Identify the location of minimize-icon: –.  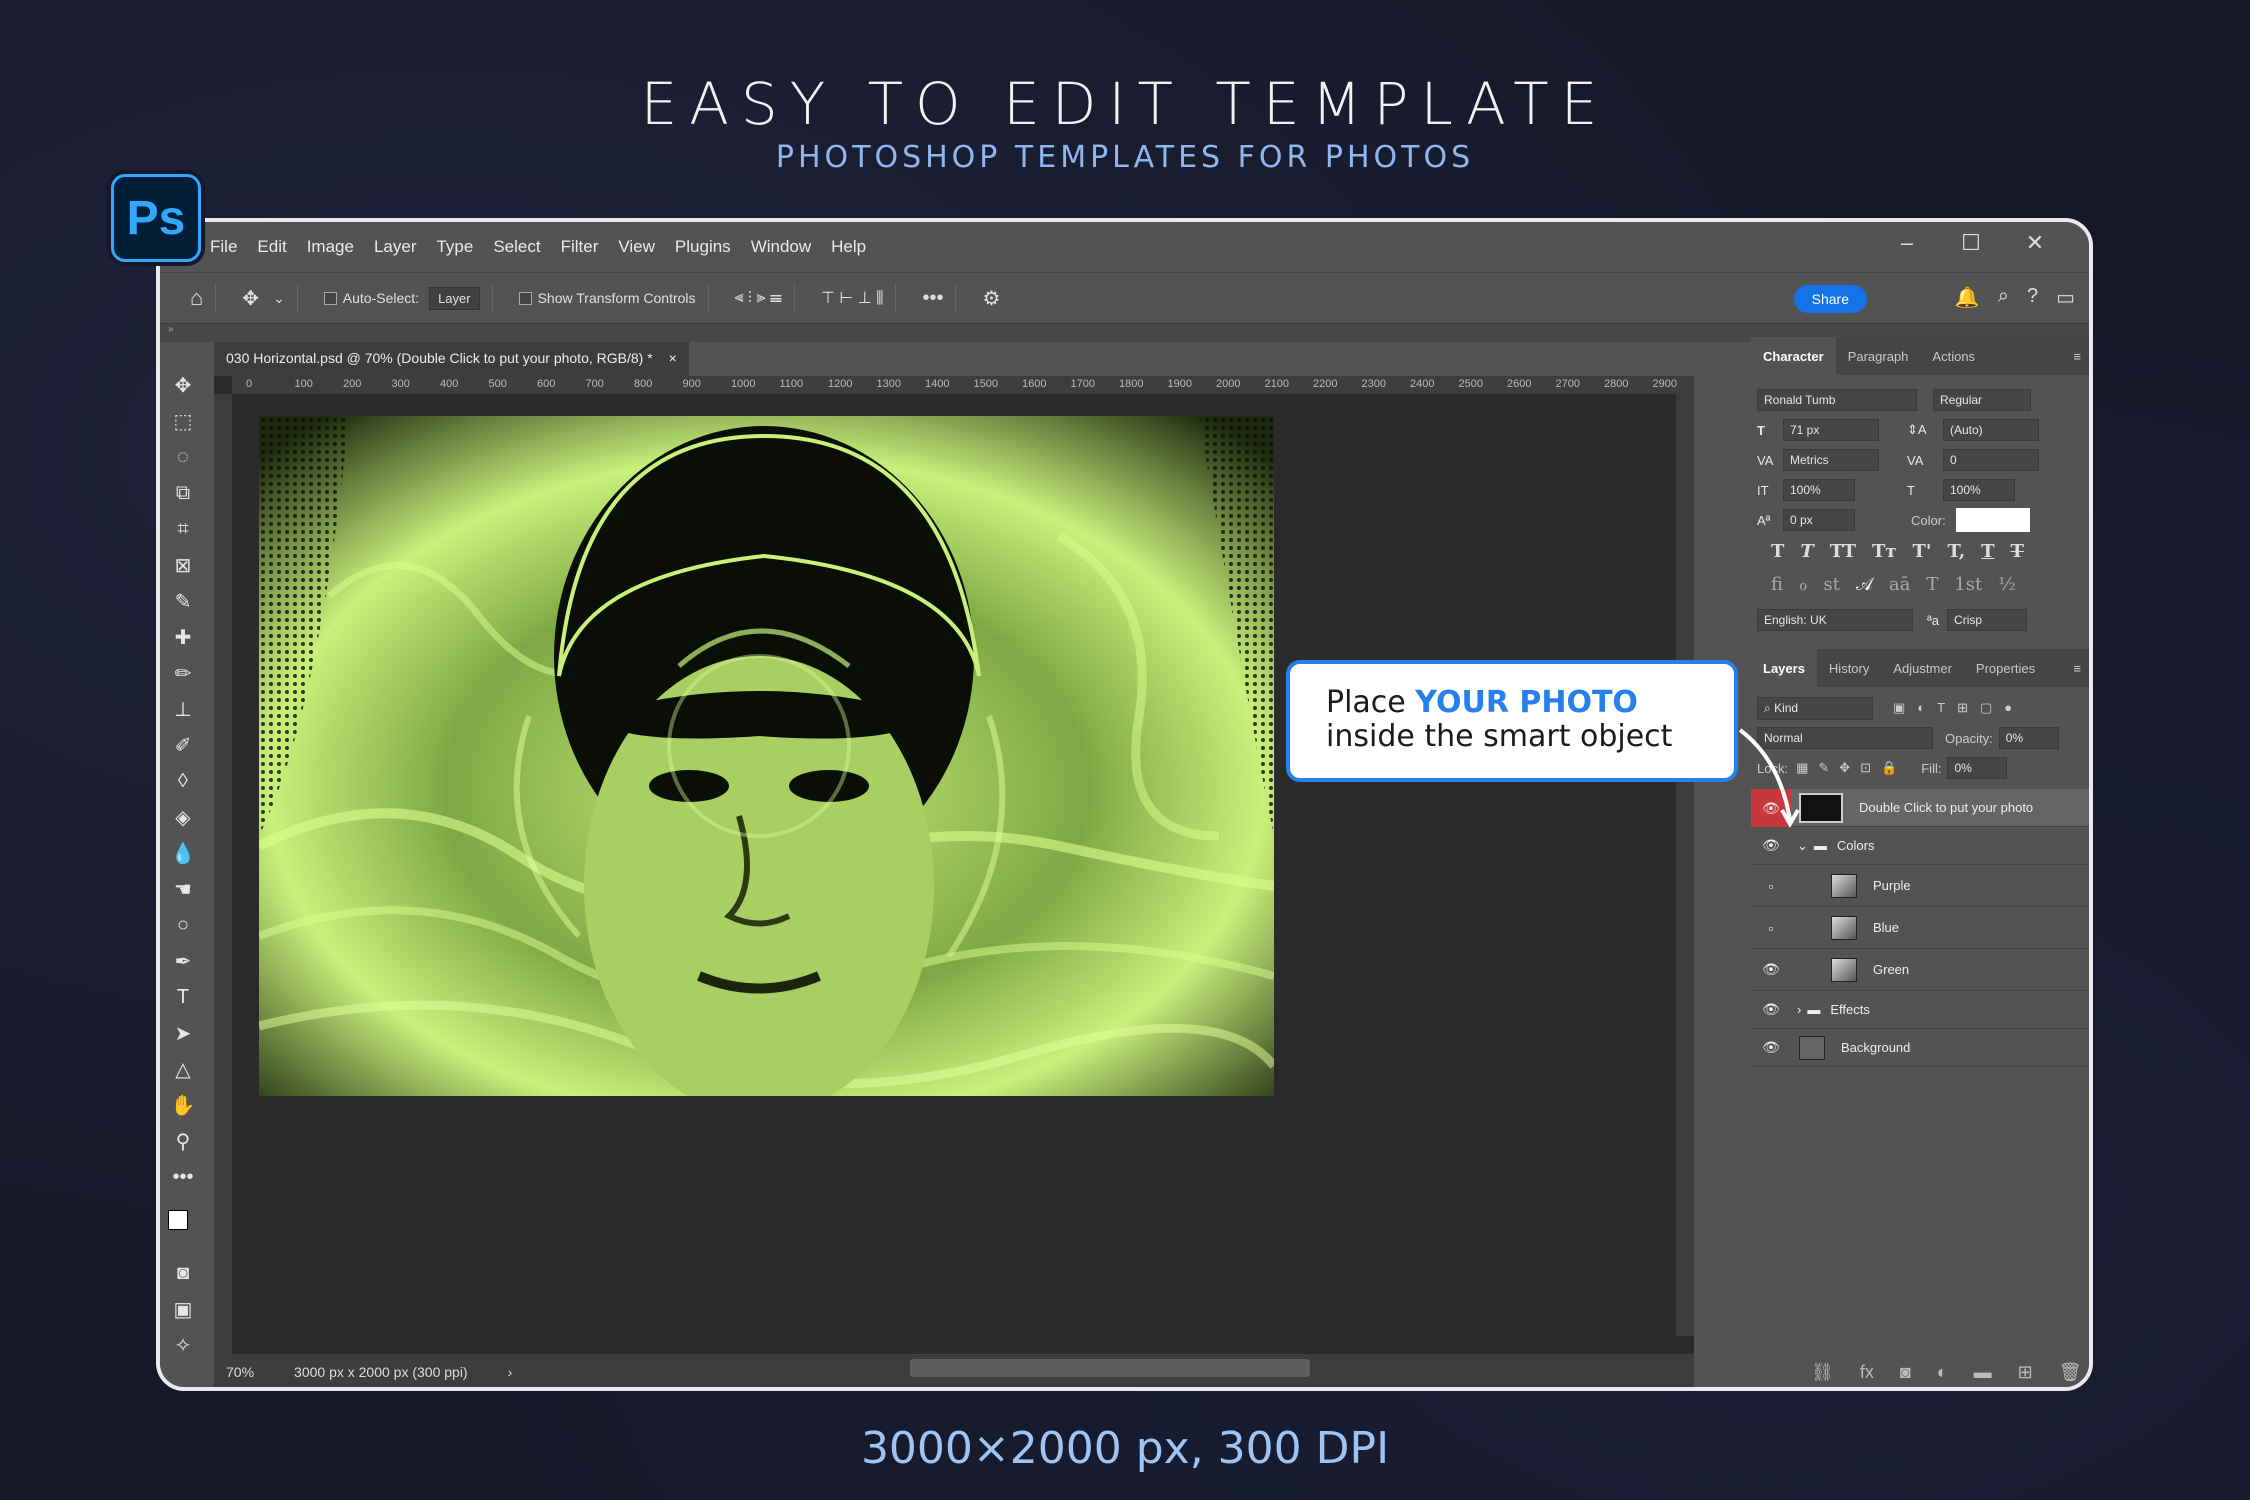
(1907, 243).